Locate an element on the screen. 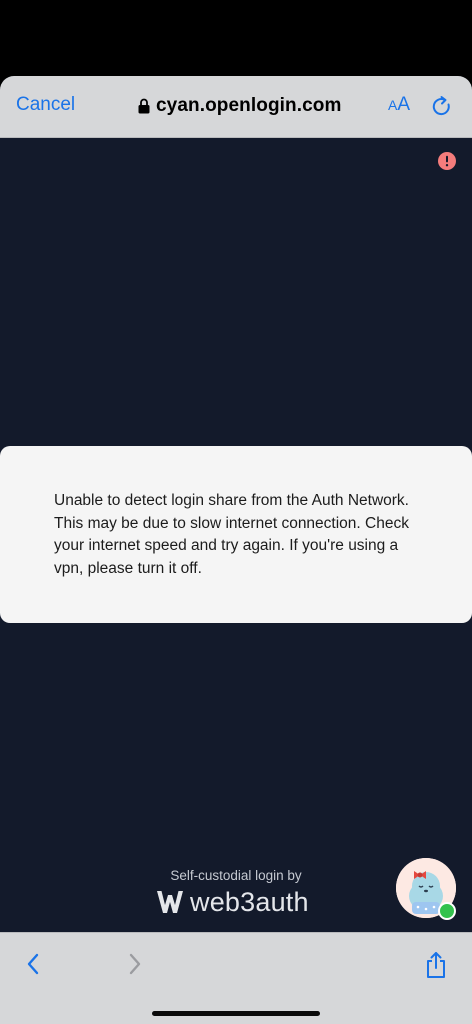 The width and height of the screenshot is (472, 1024). home-indicator is located at coordinates (236, 1013).